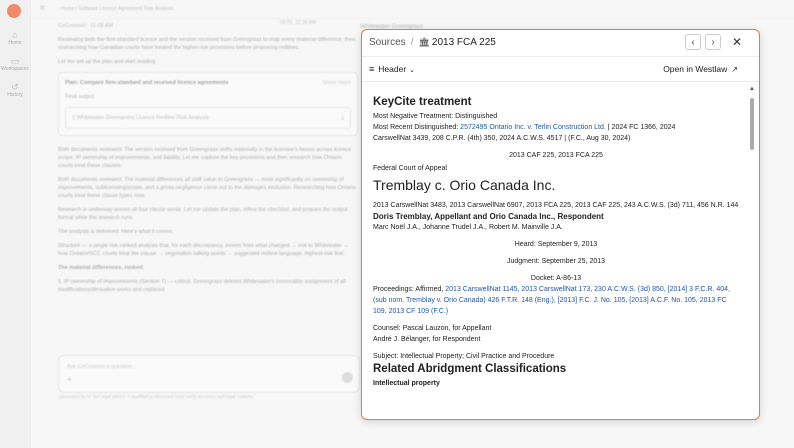 The height and width of the screenshot is (448, 794). Describe the element at coordinates (406, 383) in the screenshot. I see `related-abridgment-subtitle: Intellectual property` at that location.